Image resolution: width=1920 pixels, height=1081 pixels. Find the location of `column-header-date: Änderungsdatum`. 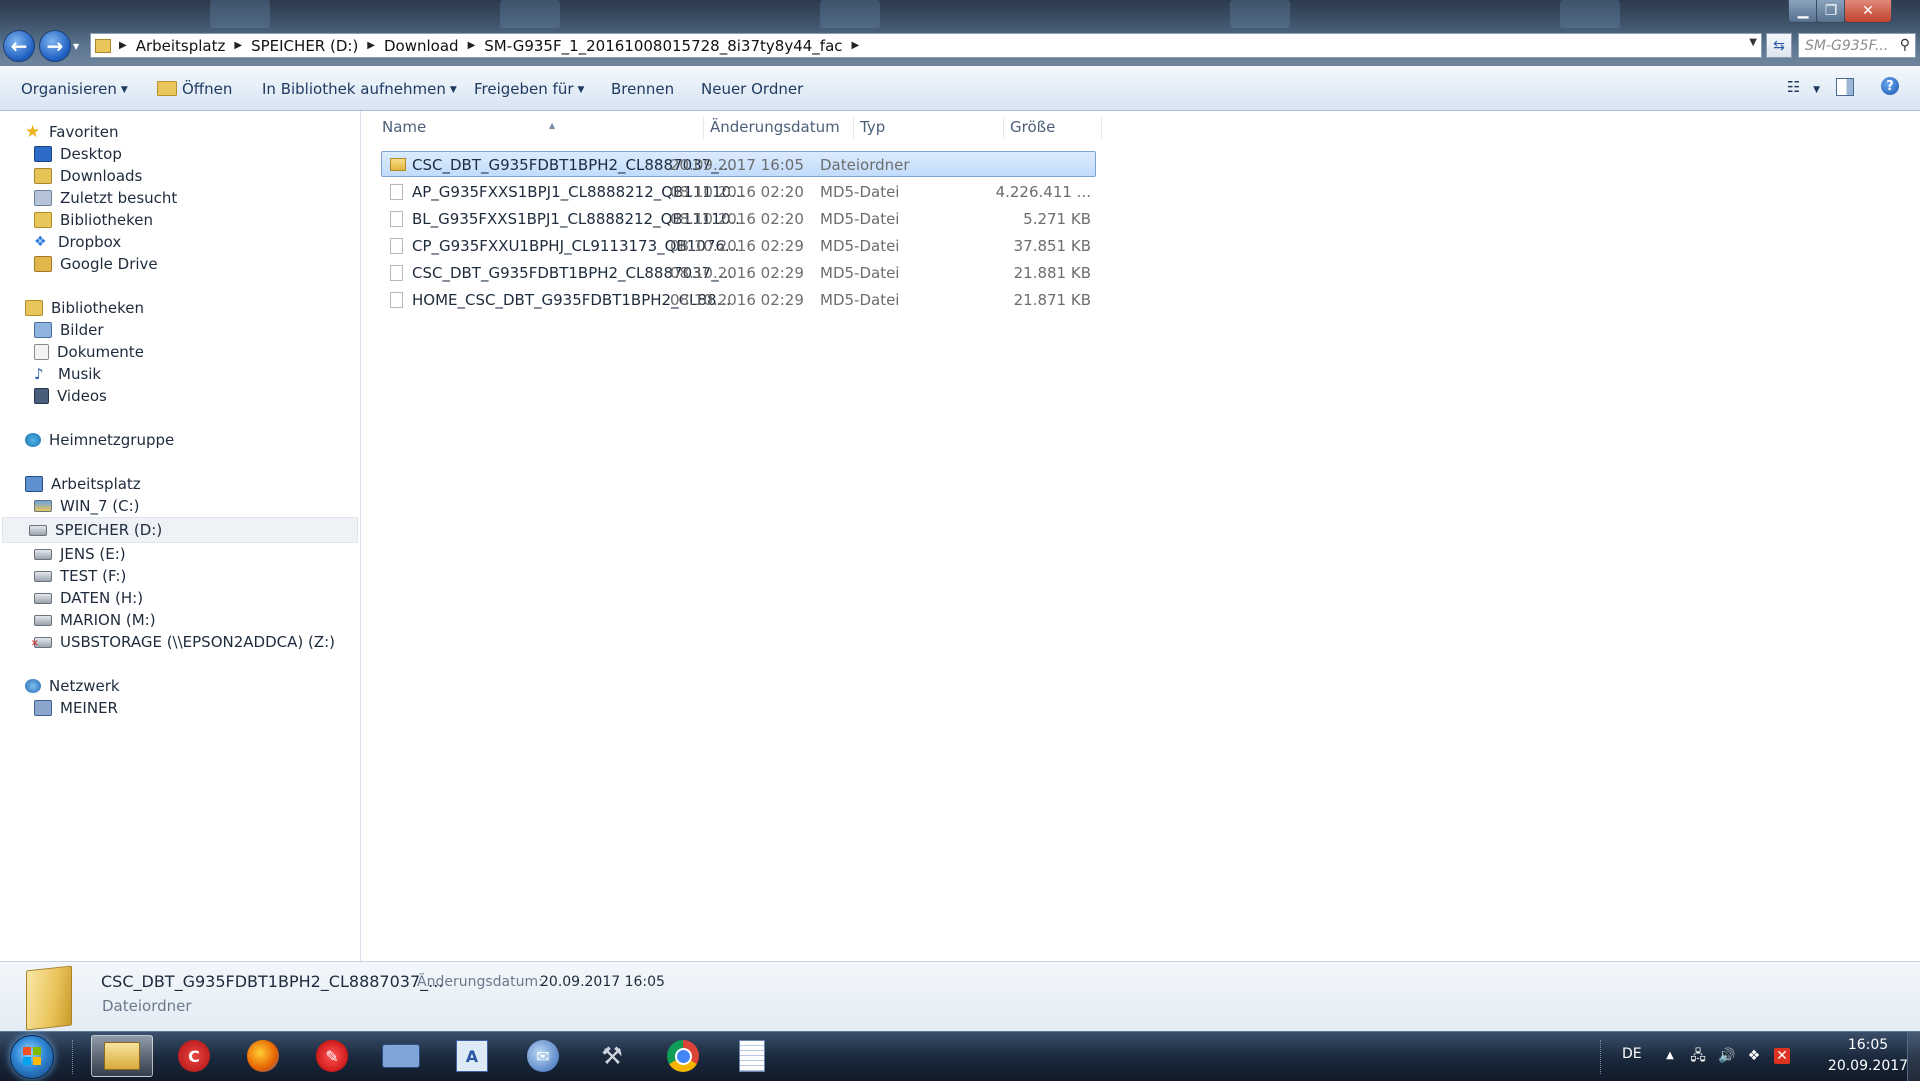

column-header-date: Änderungsdatum is located at coordinates (779, 128).